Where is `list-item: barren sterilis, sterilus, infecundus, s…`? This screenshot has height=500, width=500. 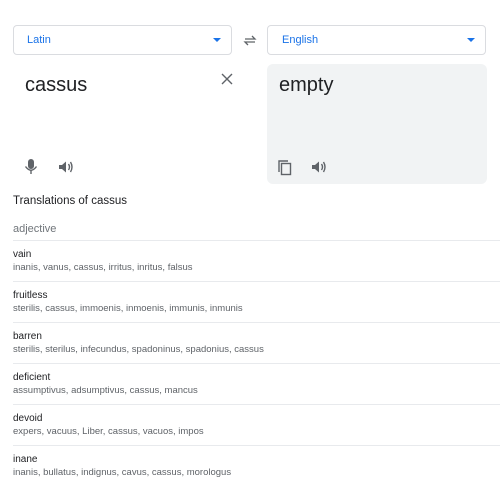 list-item: barren sterilis, sterilus, infecundus, s… is located at coordinates (256, 342).